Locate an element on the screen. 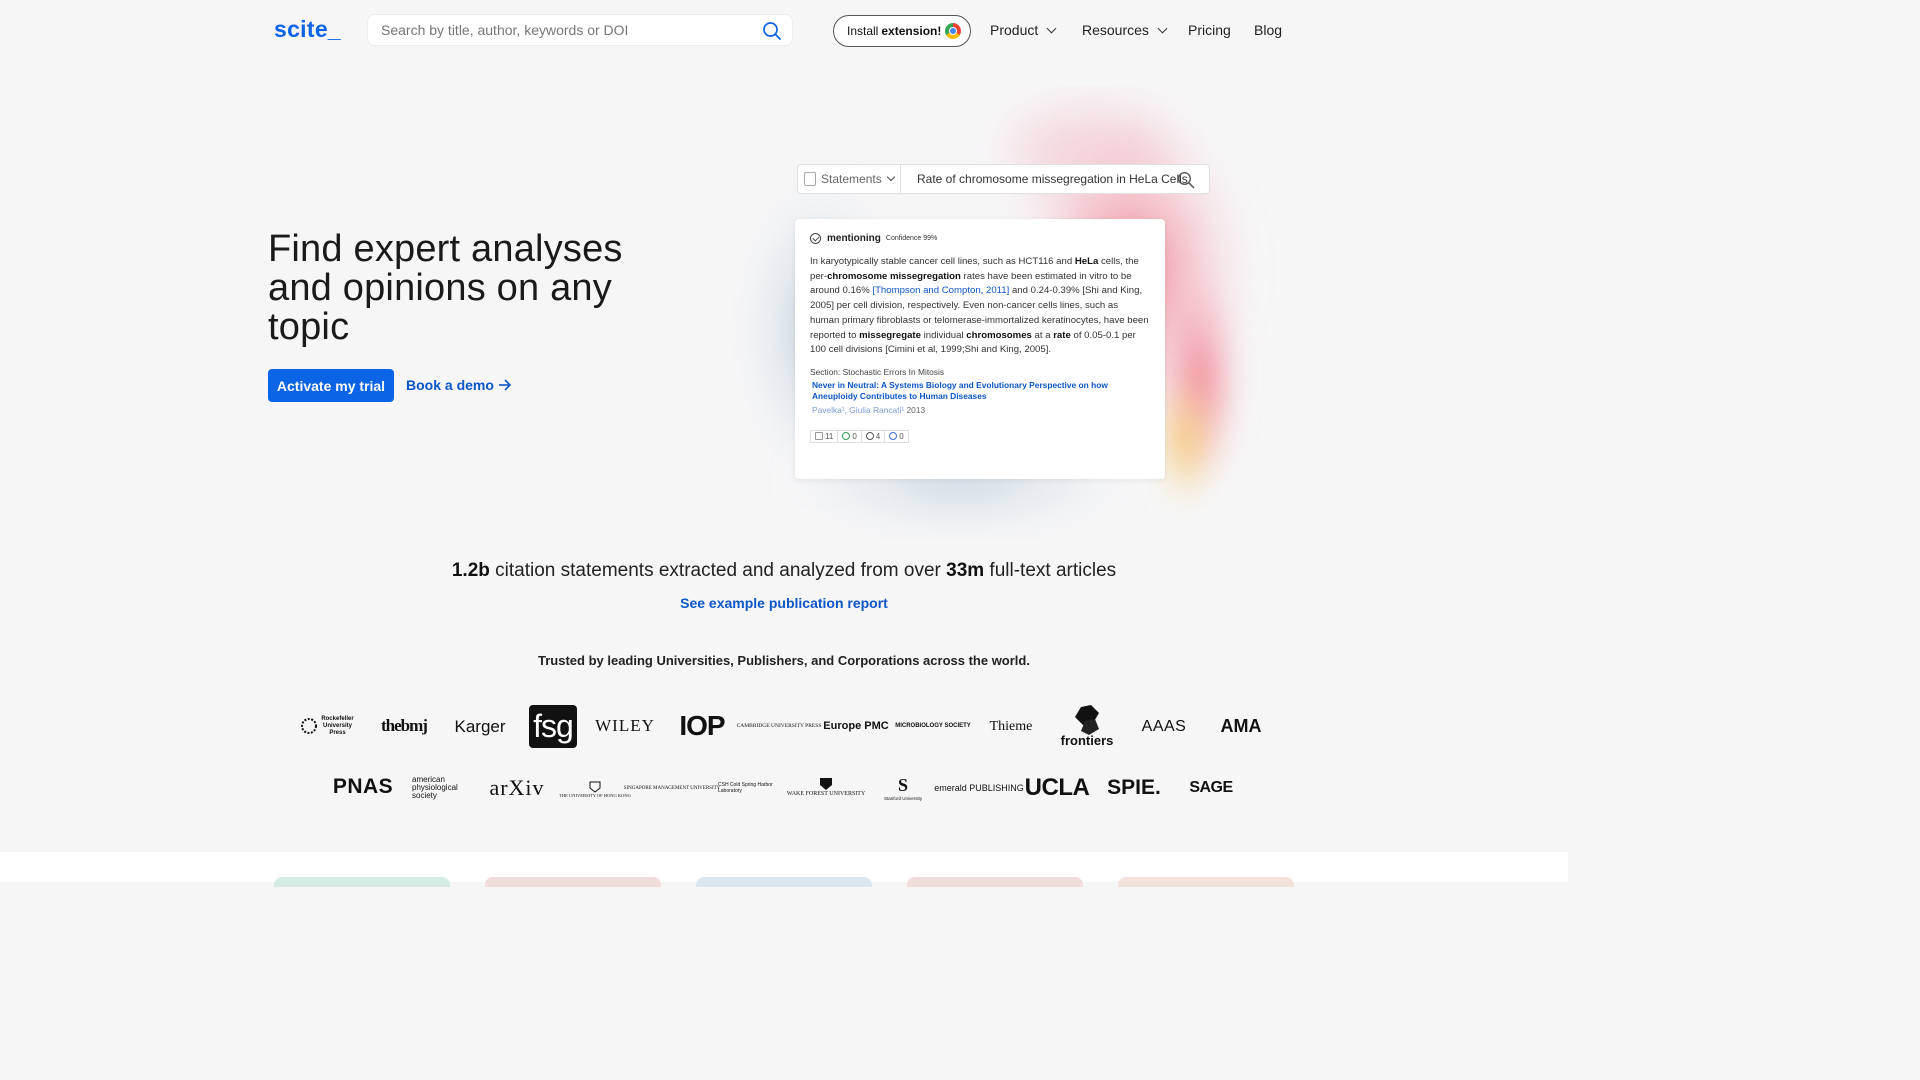 The image size is (1920, 1080). install-label: Install is located at coordinates (863, 31).